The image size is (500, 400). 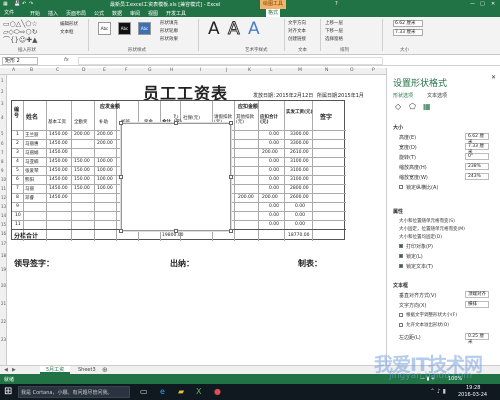 What do you see at coordinates (351, 95) in the screenshot?
I see `month: 2015年1月` at bounding box center [351, 95].